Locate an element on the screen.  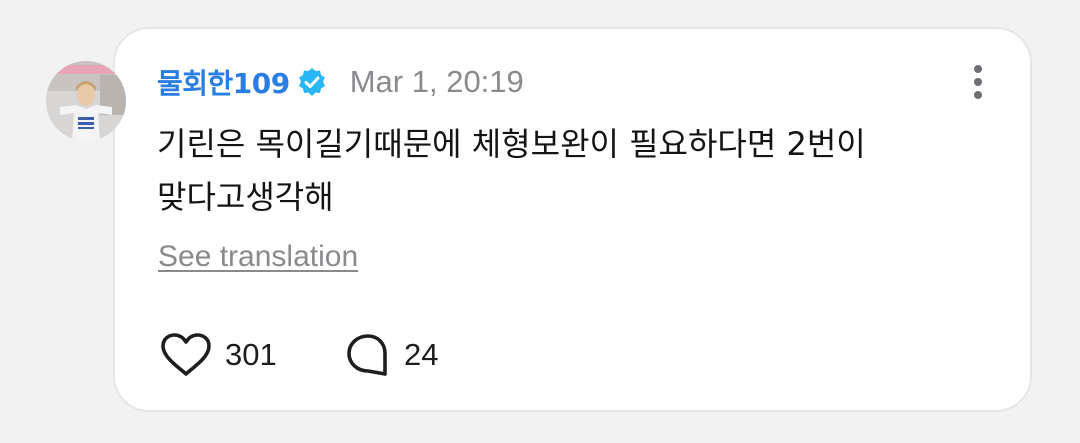
vertical-ellipsis-icon is located at coordinates (978, 82).